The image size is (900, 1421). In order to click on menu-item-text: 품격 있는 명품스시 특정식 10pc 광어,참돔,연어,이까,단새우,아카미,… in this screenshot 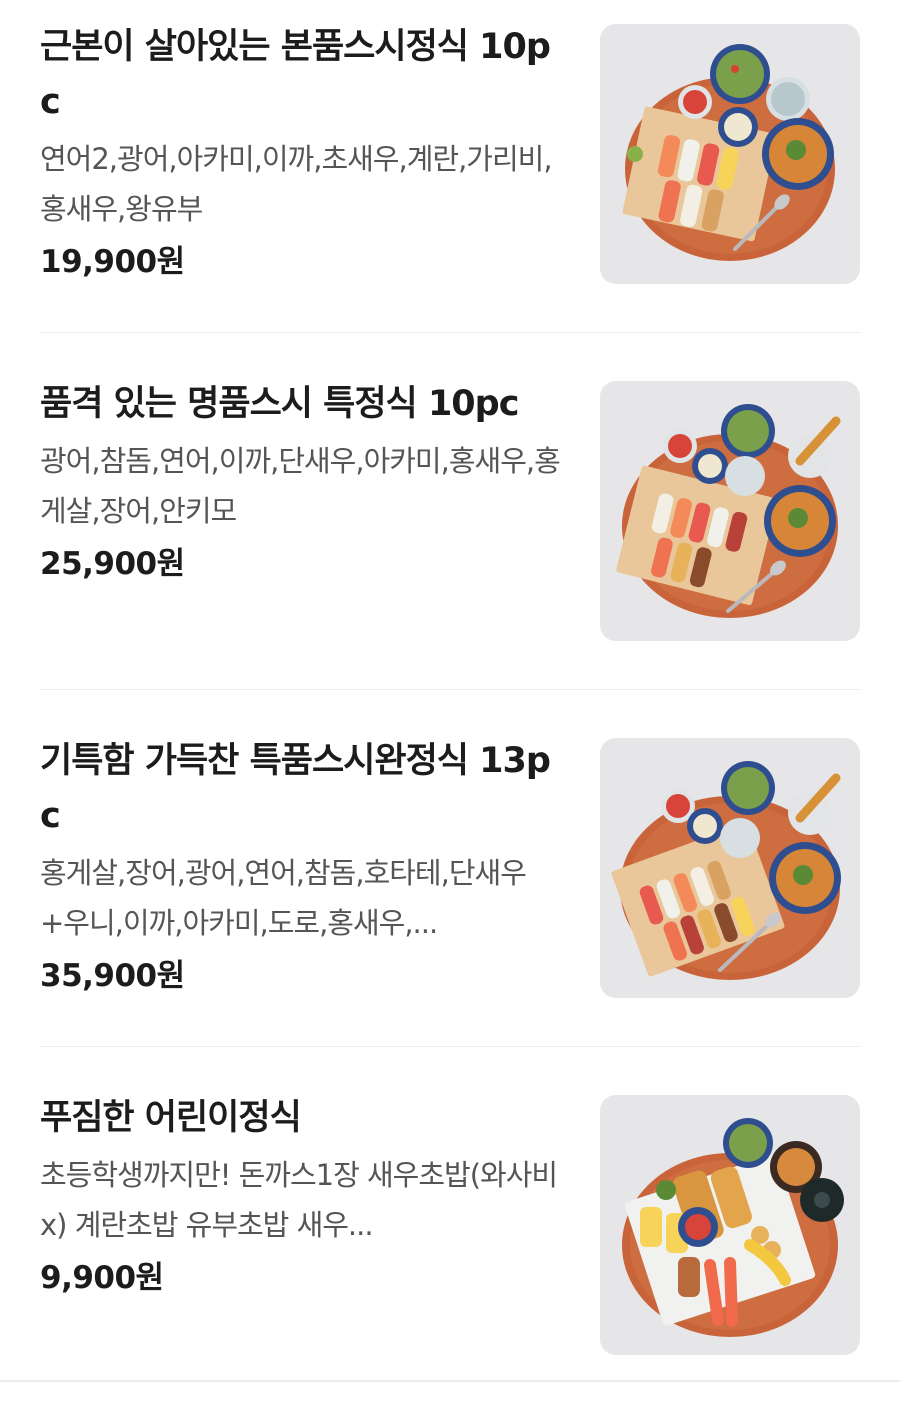, I will do `click(300, 483)`.